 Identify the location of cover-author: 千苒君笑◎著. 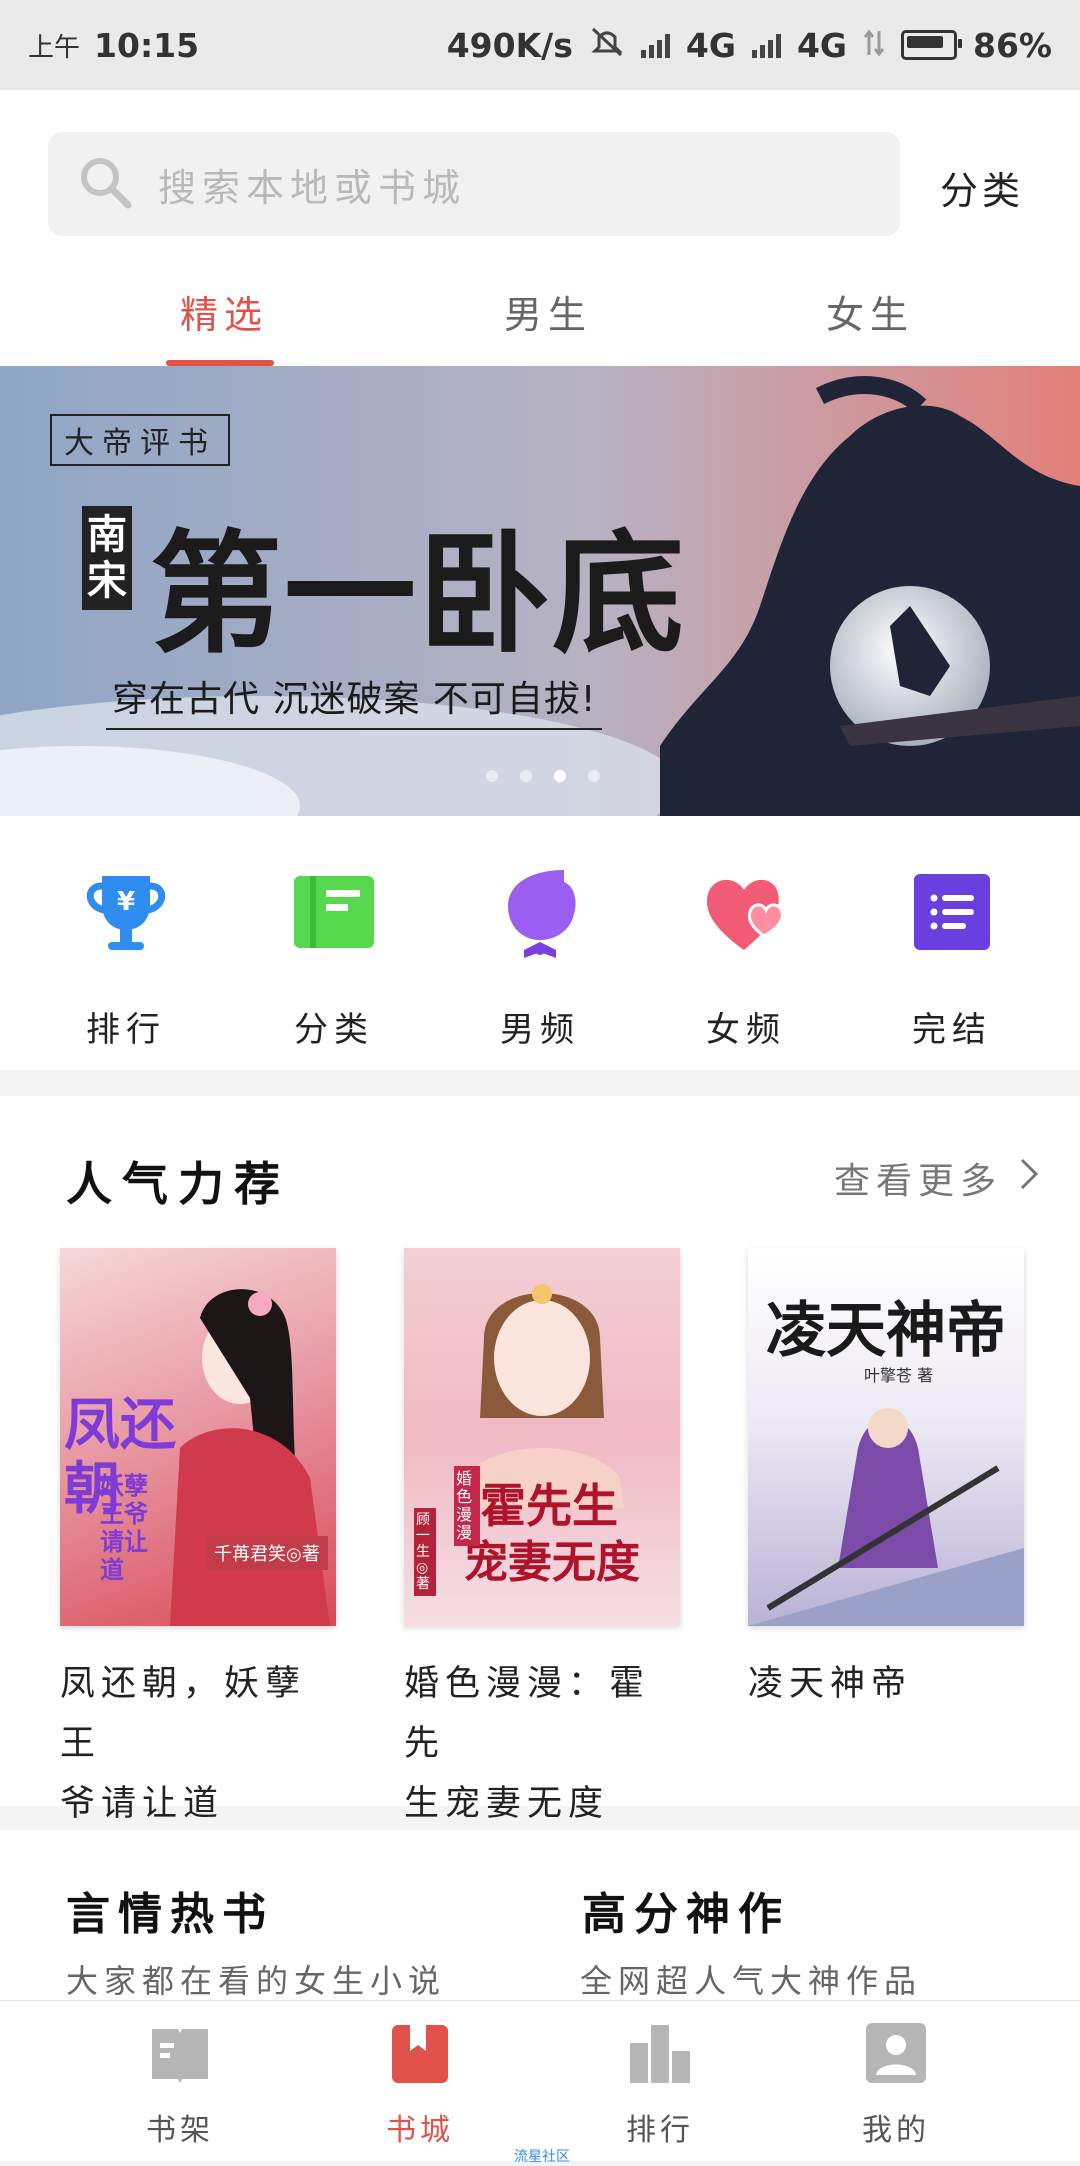
(267, 1553).